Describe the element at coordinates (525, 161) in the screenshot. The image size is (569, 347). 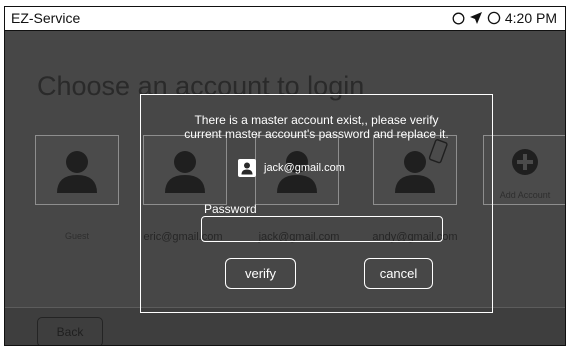
I see `add-circle-icon` at that location.